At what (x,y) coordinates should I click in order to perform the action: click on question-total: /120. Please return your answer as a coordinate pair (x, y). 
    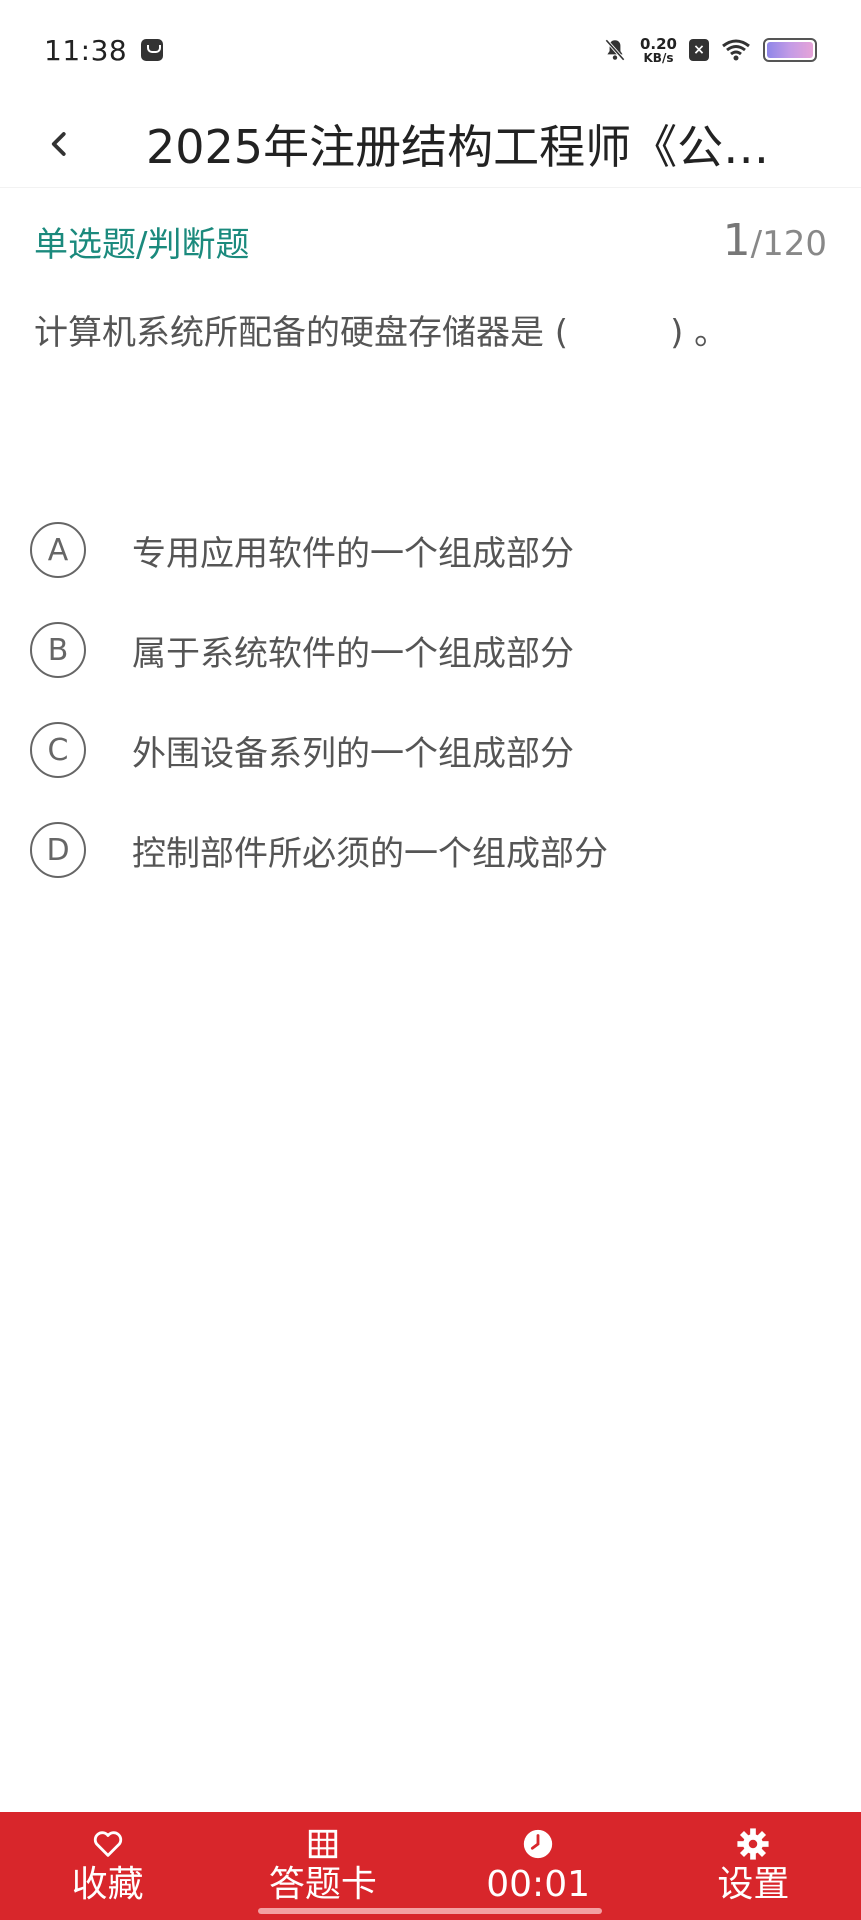
    Looking at the image, I should click on (788, 244).